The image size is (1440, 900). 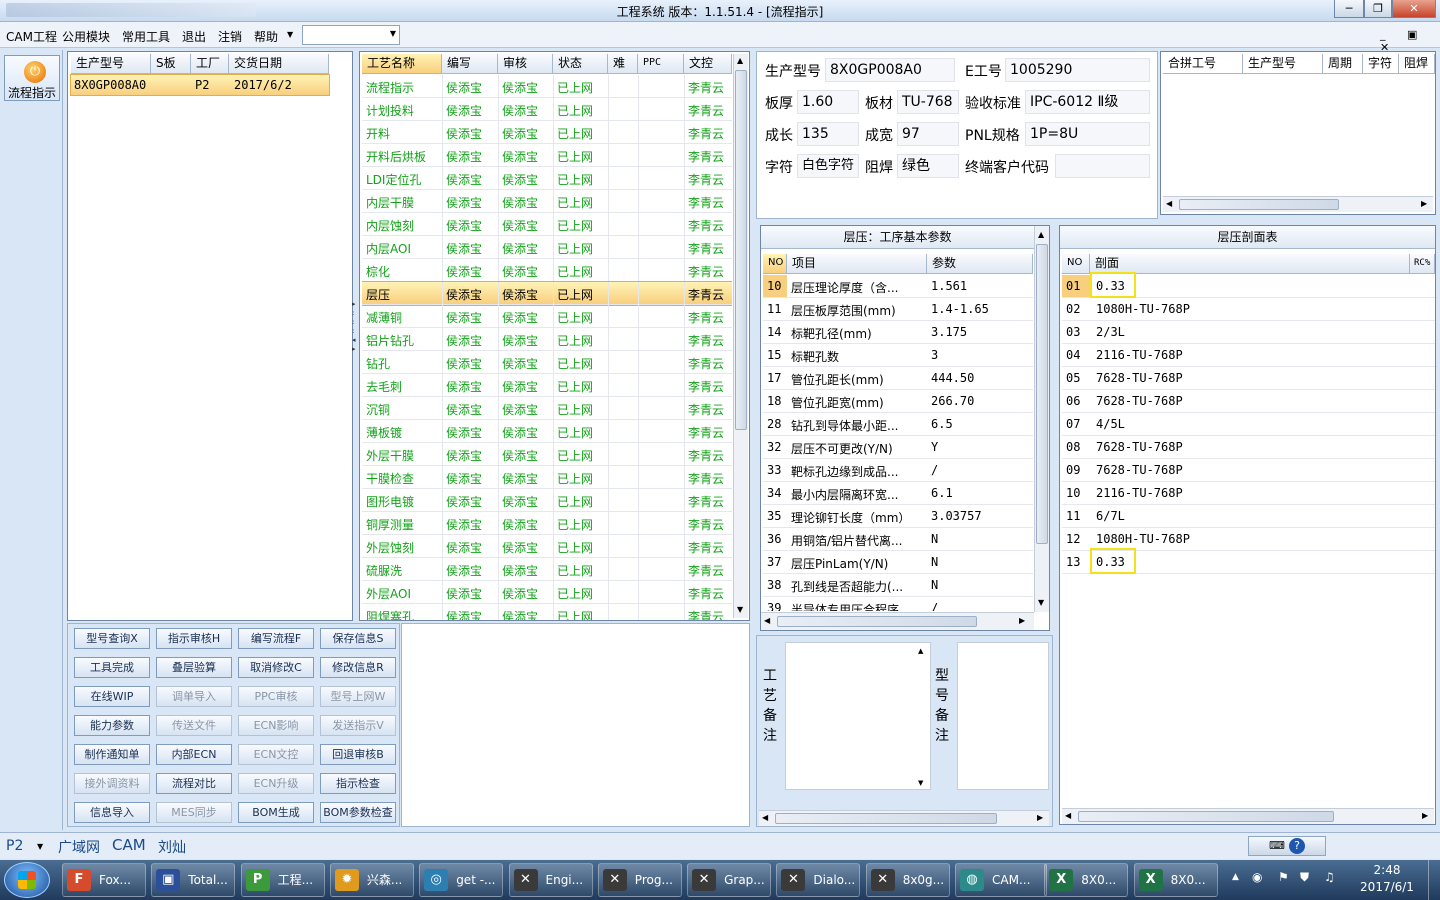 What do you see at coordinates (1329, 877) in the screenshot?
I see `volume-icon: ♫` at bounding box center [1329, 877].